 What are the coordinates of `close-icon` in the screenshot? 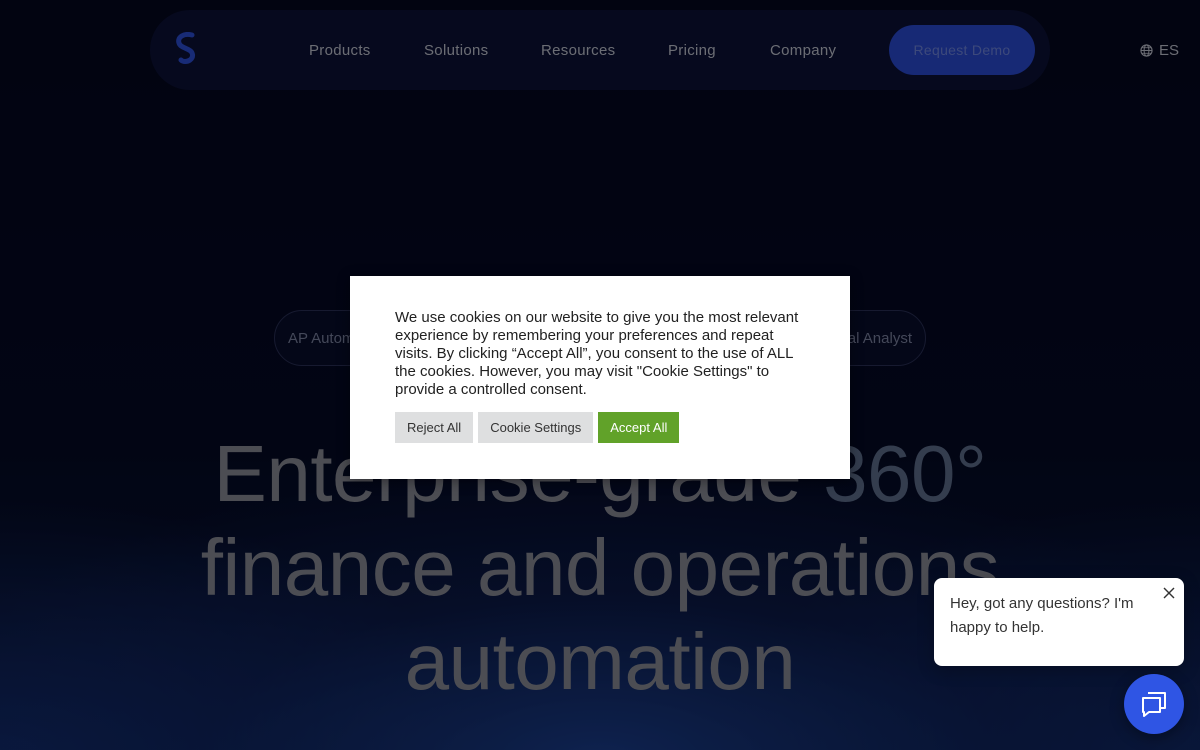 It's located at (1169, 593).